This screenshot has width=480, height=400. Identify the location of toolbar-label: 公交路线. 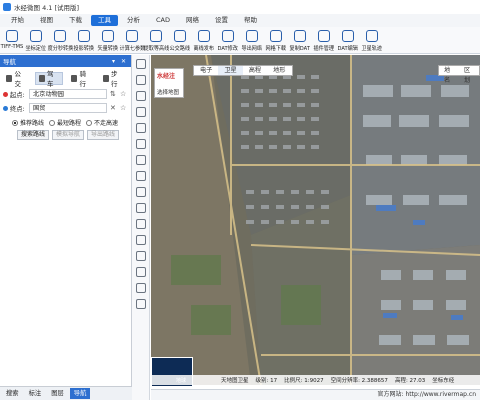
(180, 49).